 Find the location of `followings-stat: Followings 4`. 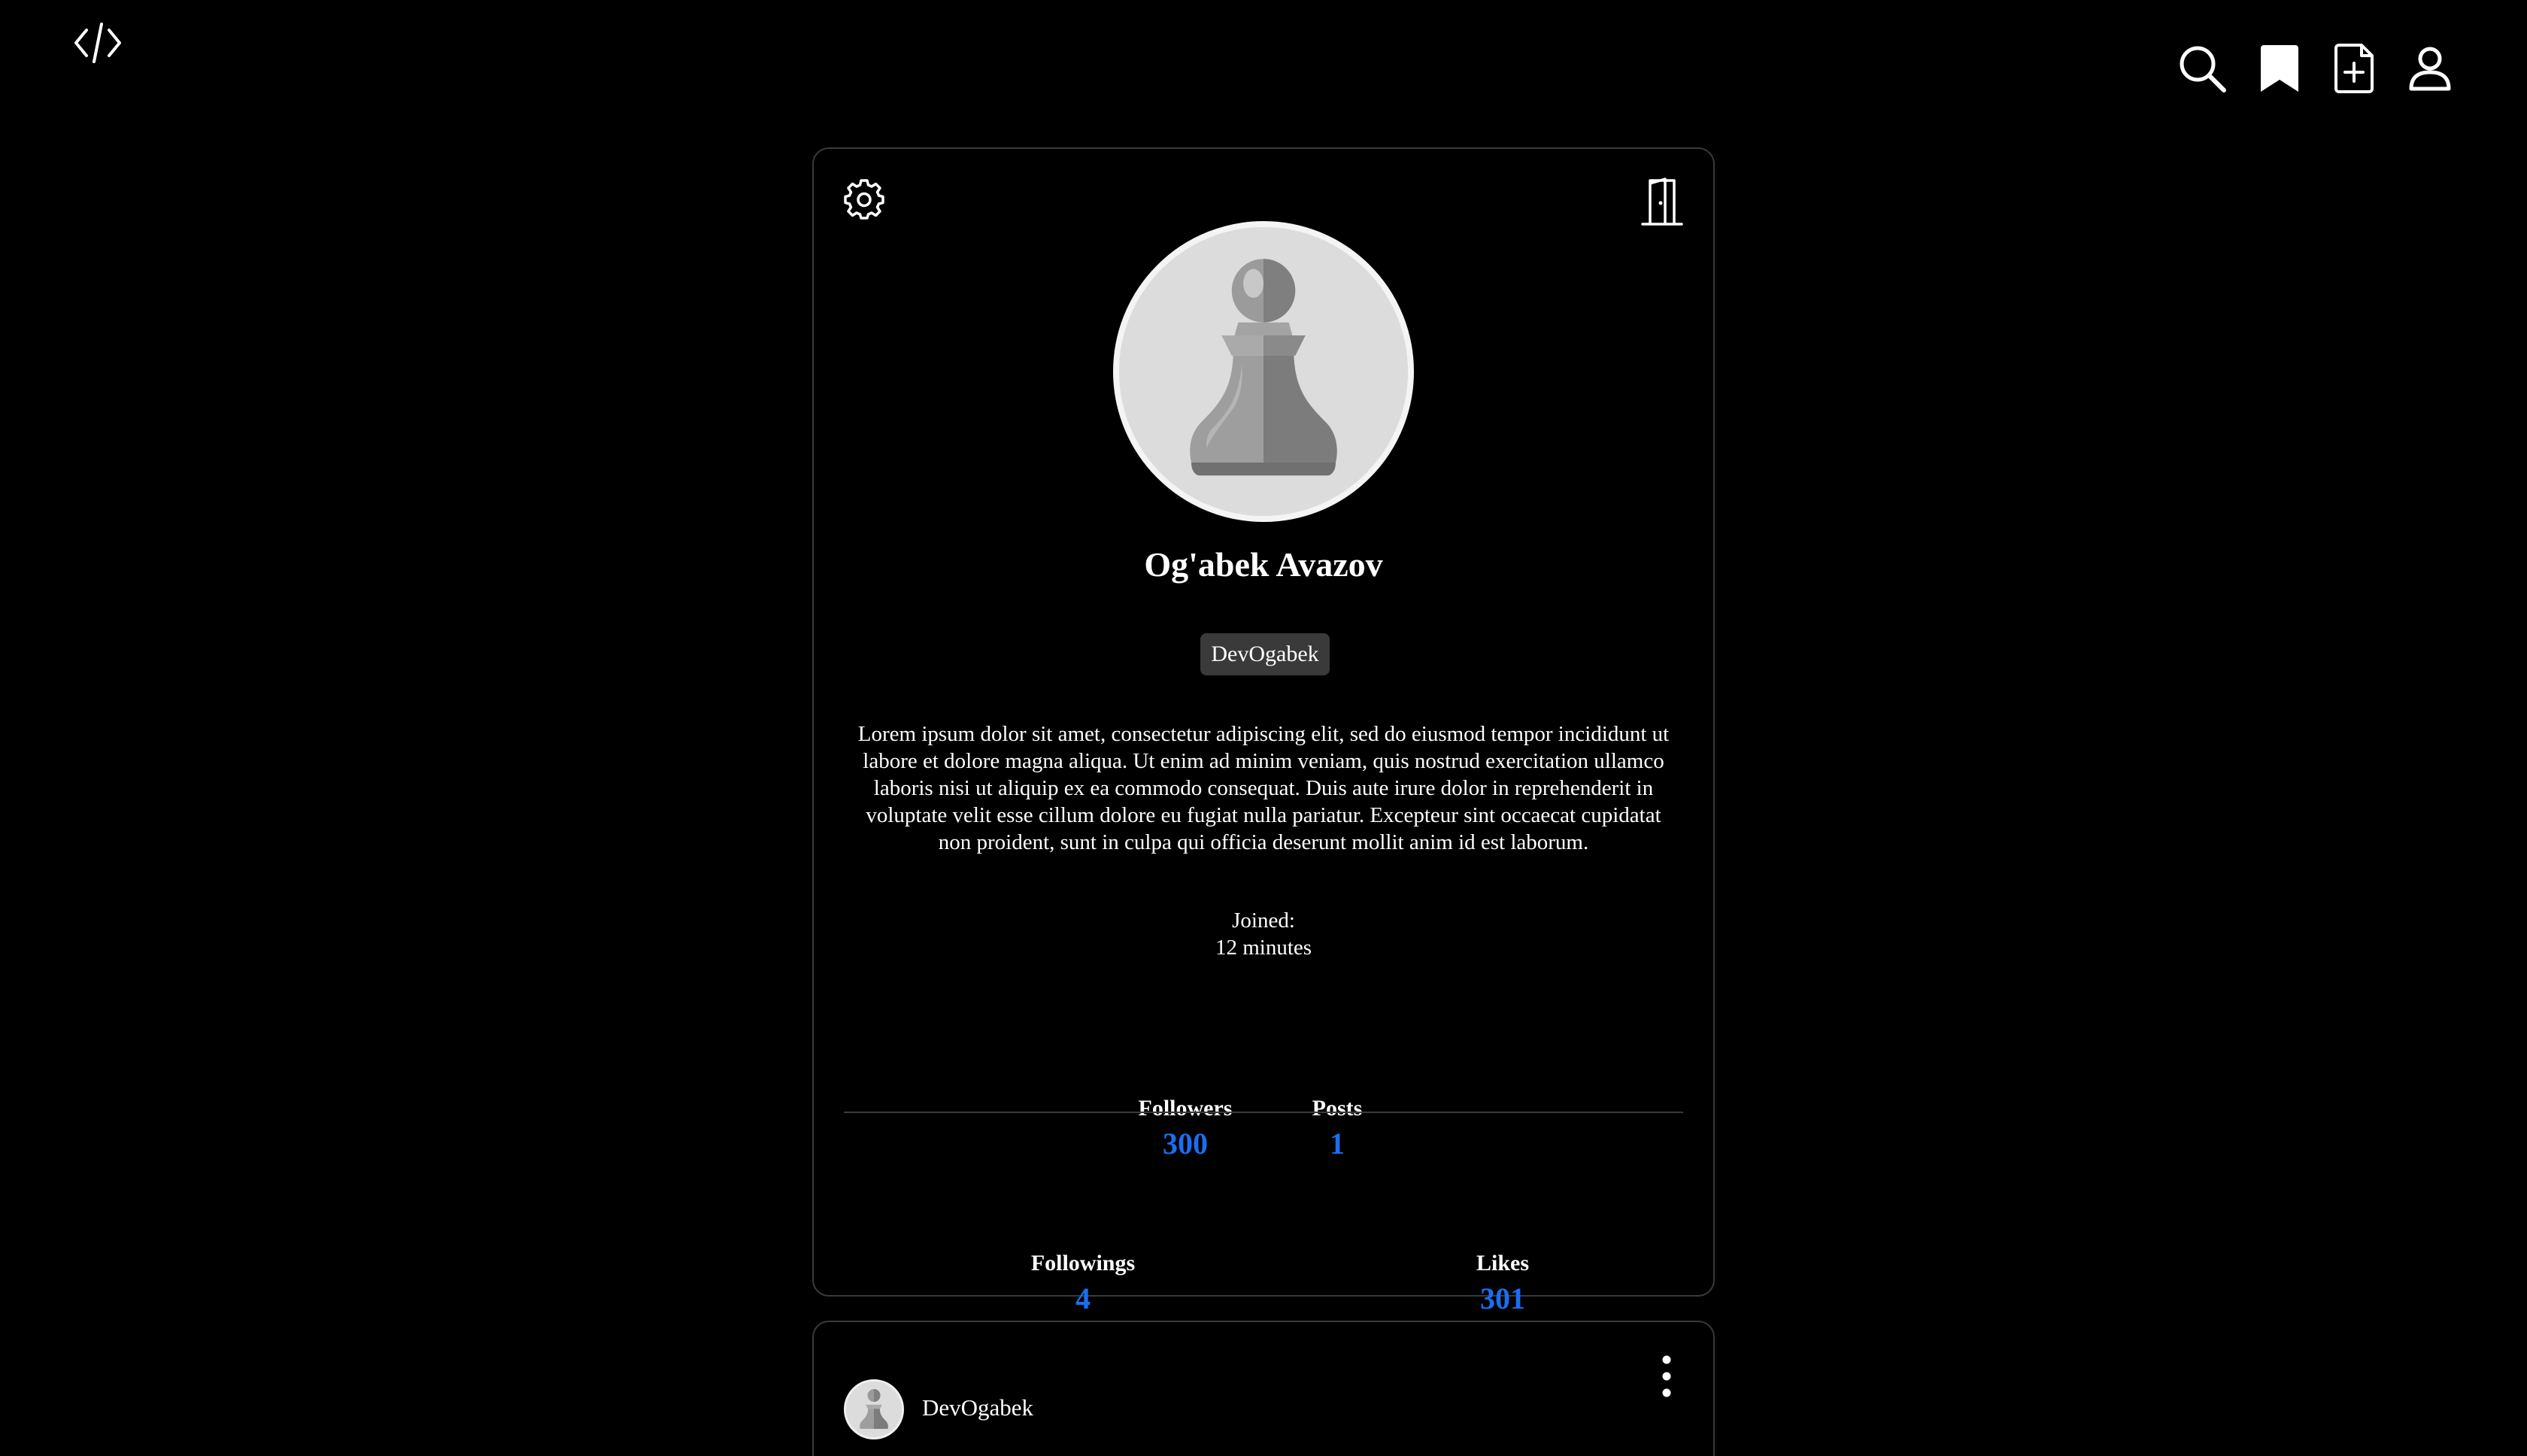

followings-stat: Followings 4 is located at coordinates (1083, 1283).